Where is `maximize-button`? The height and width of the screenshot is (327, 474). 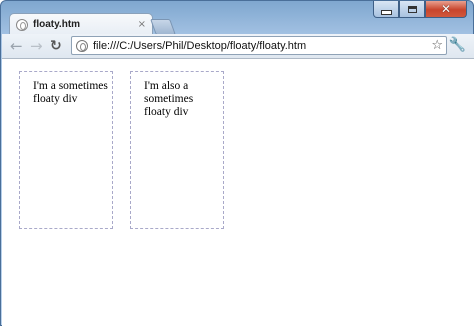 maximize-button is located at coordinates (412, 9).